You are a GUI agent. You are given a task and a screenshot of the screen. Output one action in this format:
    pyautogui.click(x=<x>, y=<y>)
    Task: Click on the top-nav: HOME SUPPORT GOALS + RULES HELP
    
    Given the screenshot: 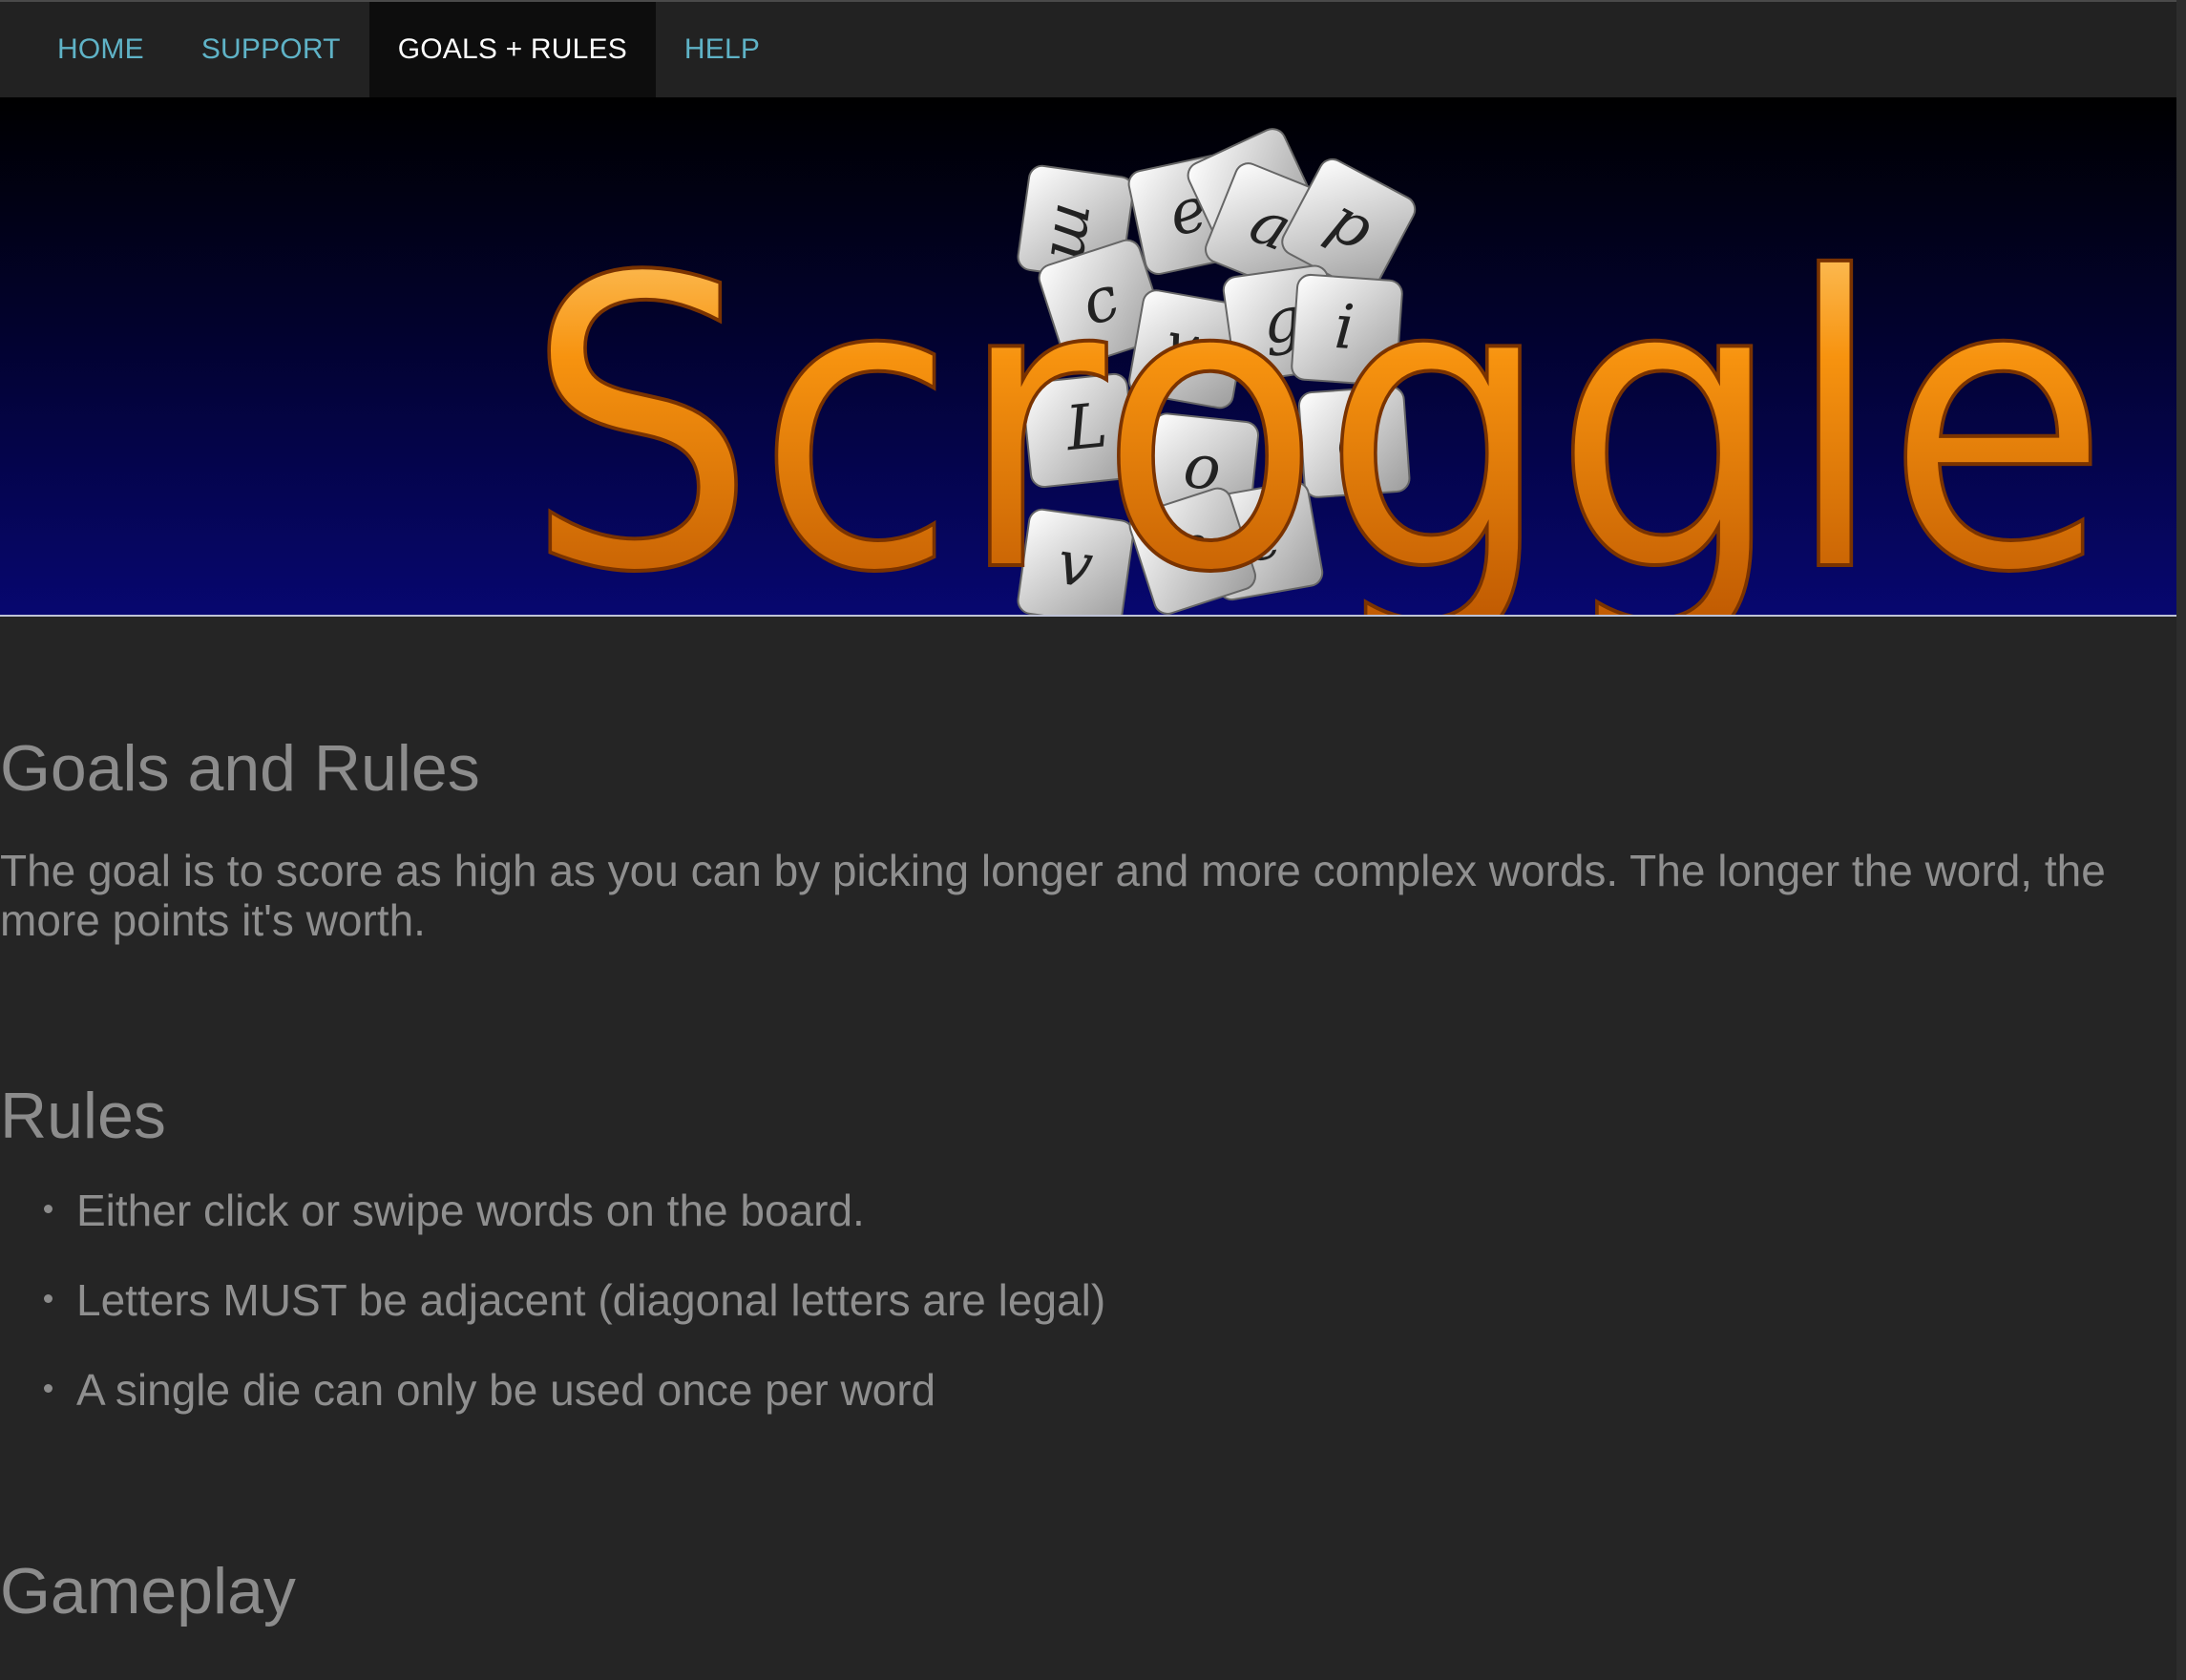 What is the action you would take?
    pyautogui.click(x=1088, y=50)
    